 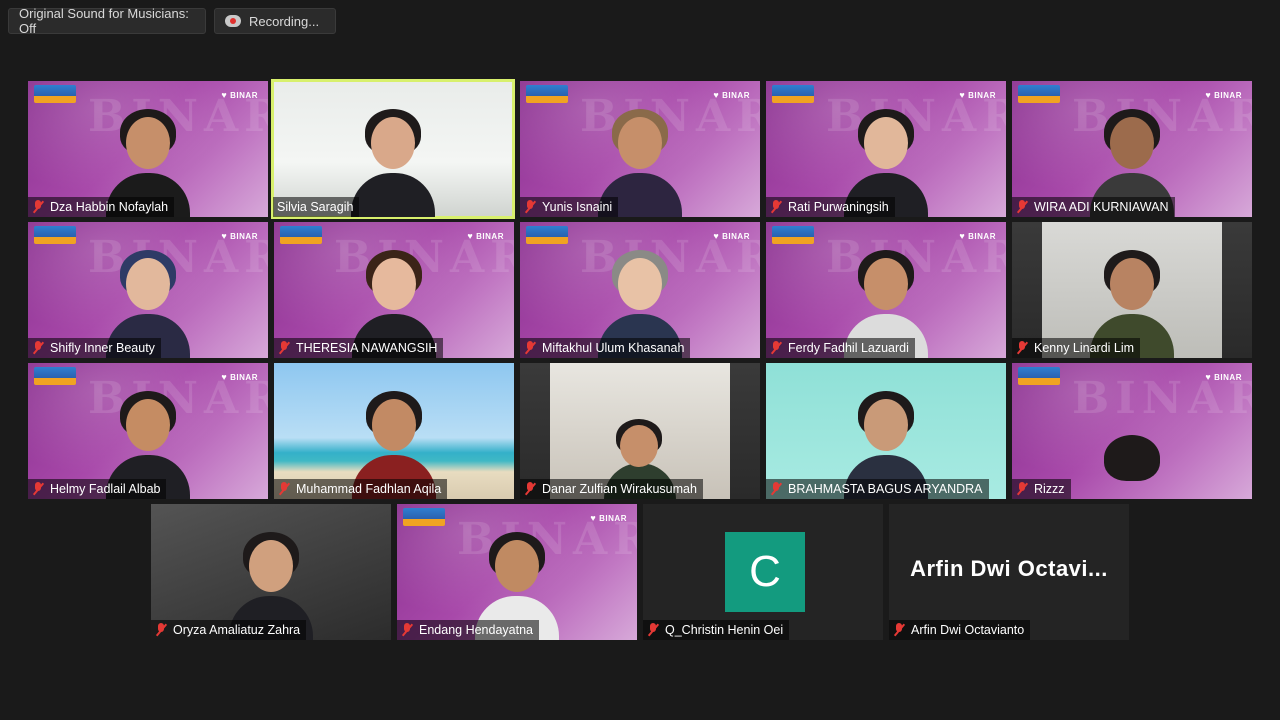 I want to click on participant-name: THERESIA NAWANGSIH, so click(x=367, y=348).